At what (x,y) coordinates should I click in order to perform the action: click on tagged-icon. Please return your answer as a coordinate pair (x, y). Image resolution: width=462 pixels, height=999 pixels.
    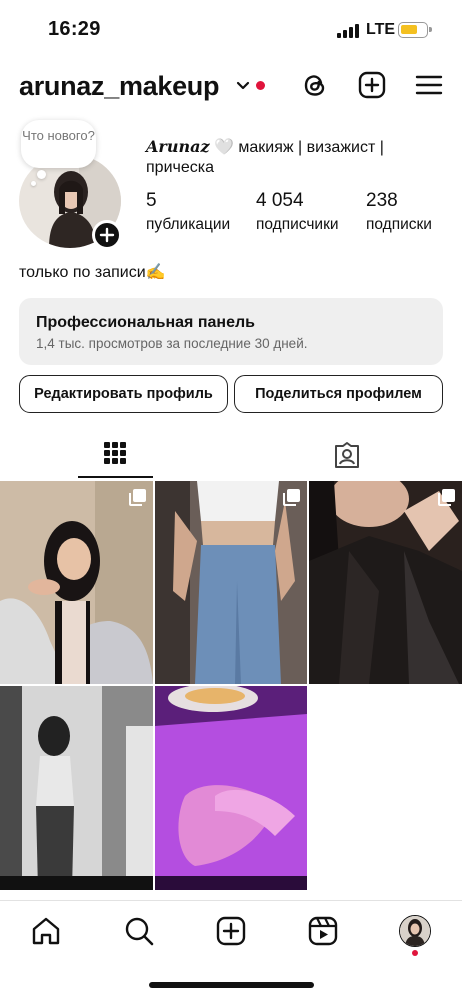
    Looking at the image, I should click on (347, 455).